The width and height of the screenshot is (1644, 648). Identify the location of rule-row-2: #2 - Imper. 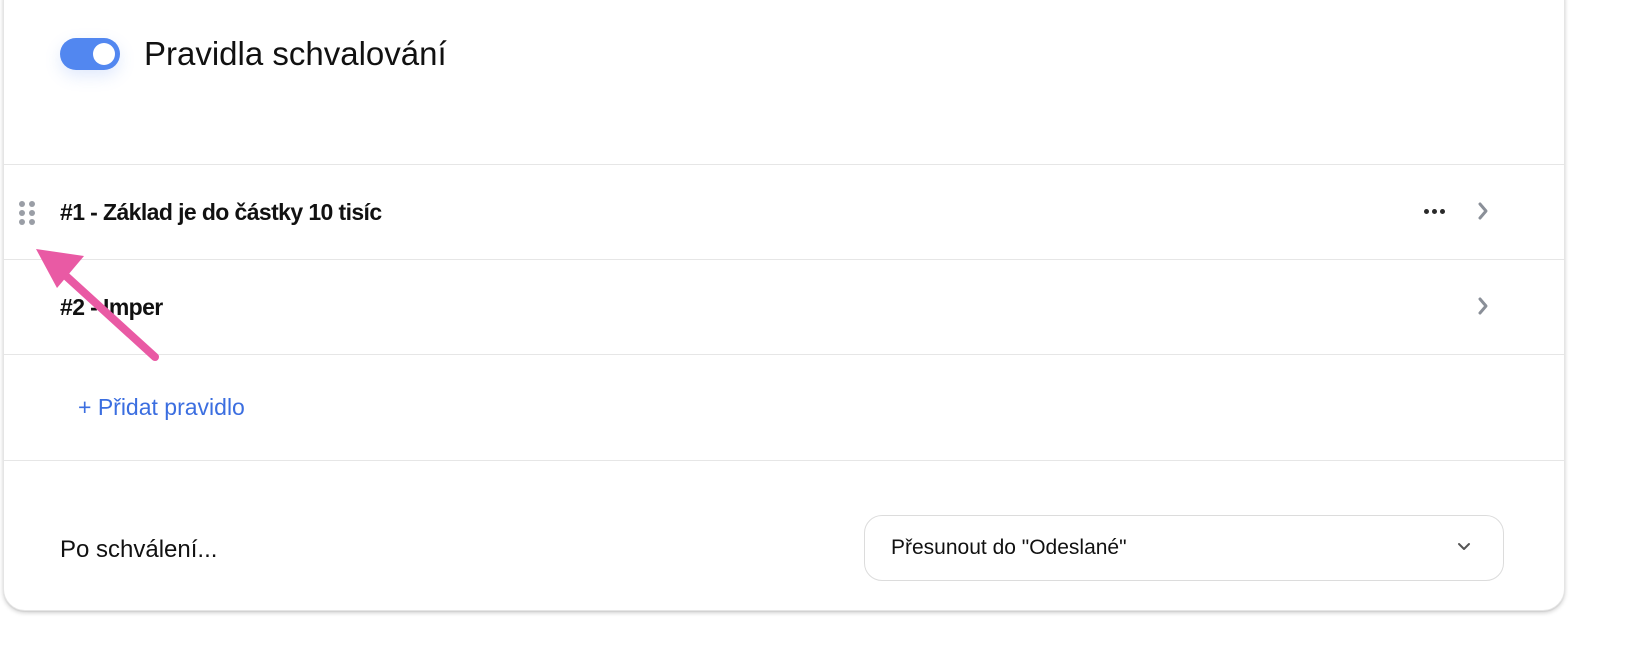
(784, 307).